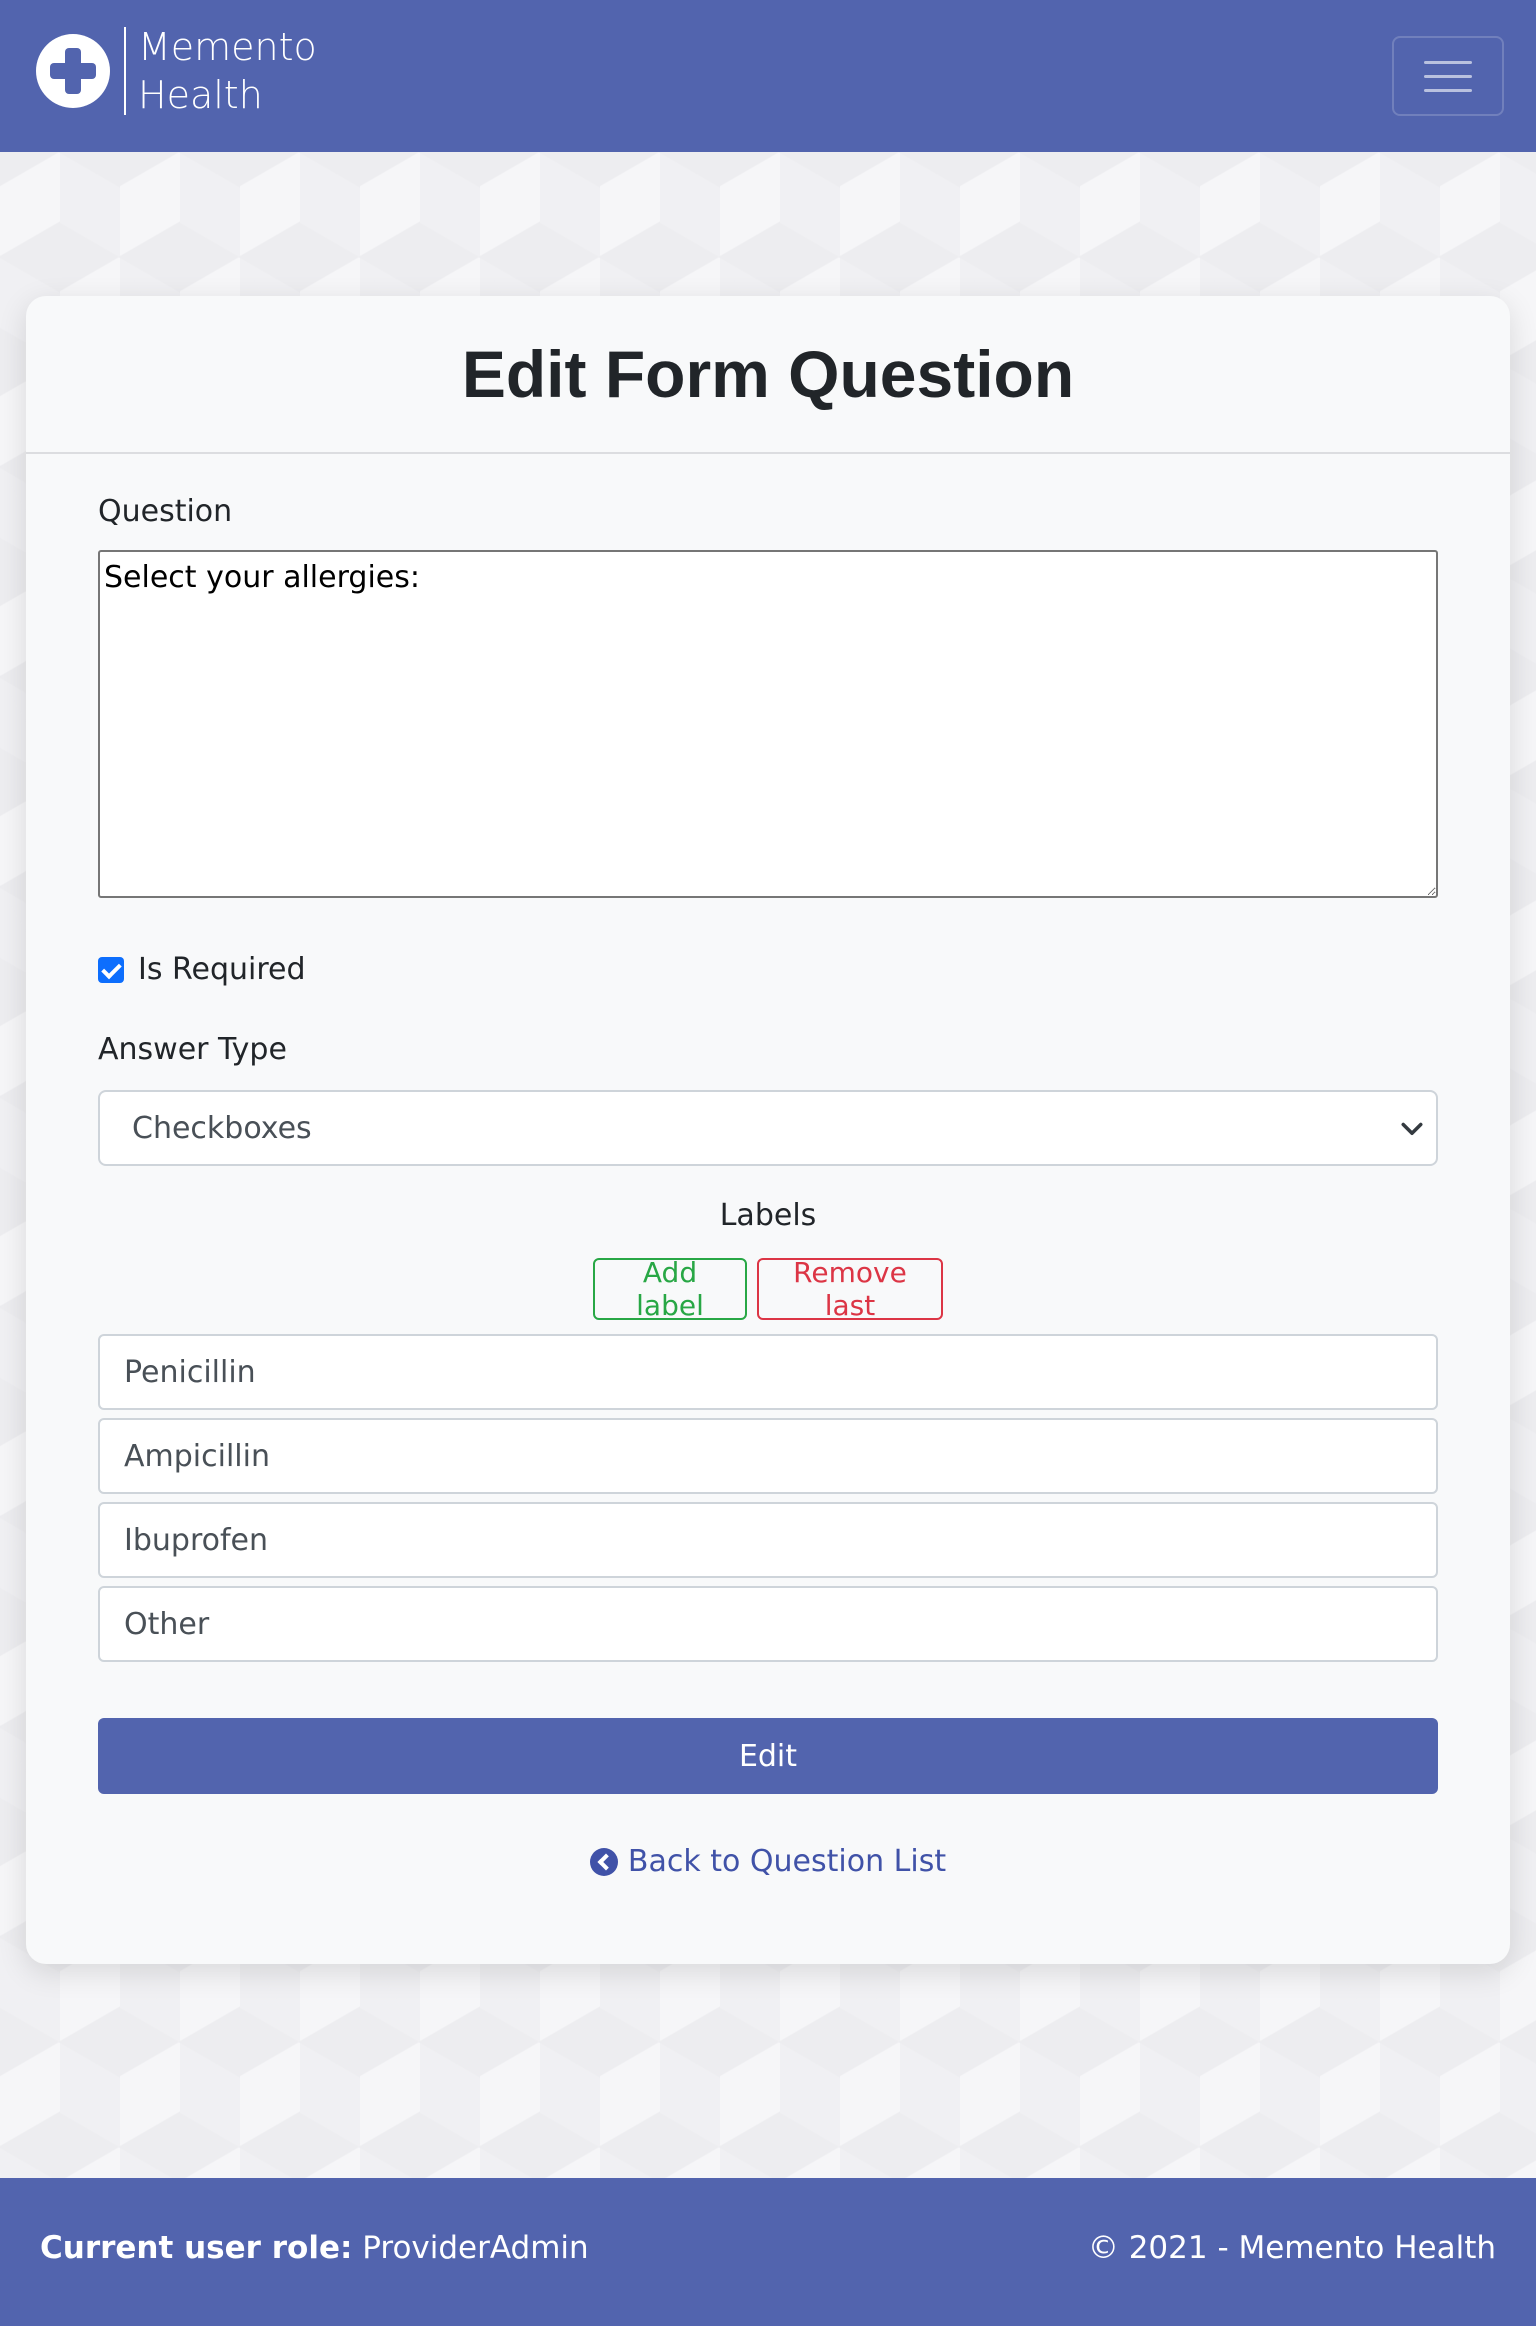 The height and width of the screenshot is (2326, 1536). What do you see at coordinates (768, 1624) in the screenshot?
I see `label-input: Other` at bounding box center [768, 1624].